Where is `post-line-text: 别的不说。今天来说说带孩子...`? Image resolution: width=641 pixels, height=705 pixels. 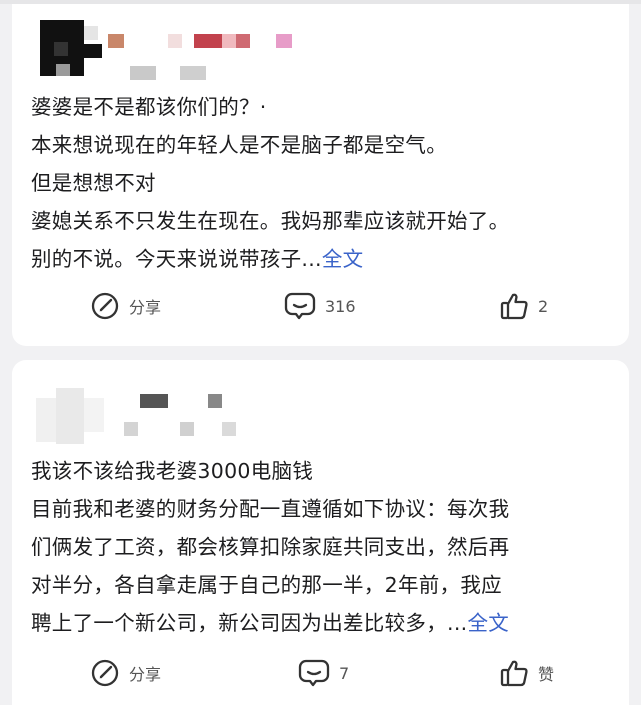 post-line-text: 别的不说。今天来说说带孩子... is located at coordinates (176, 259).